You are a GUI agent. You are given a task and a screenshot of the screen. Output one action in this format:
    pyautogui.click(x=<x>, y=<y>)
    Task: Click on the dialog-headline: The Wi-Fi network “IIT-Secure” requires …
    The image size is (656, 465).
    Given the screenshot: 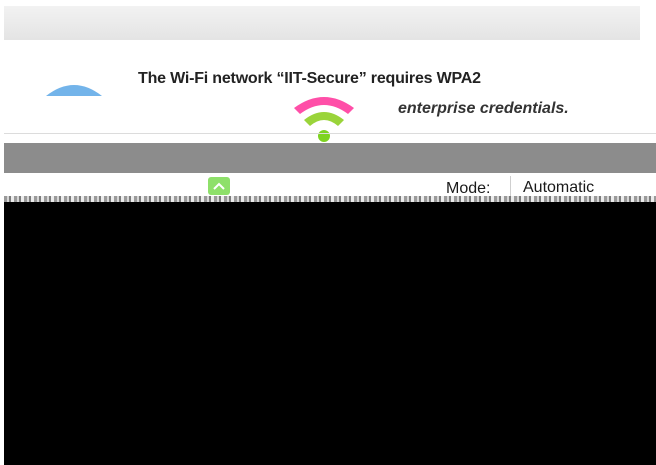 What is the action you would take?
    pyautogui.click(x=309, y=78)
    